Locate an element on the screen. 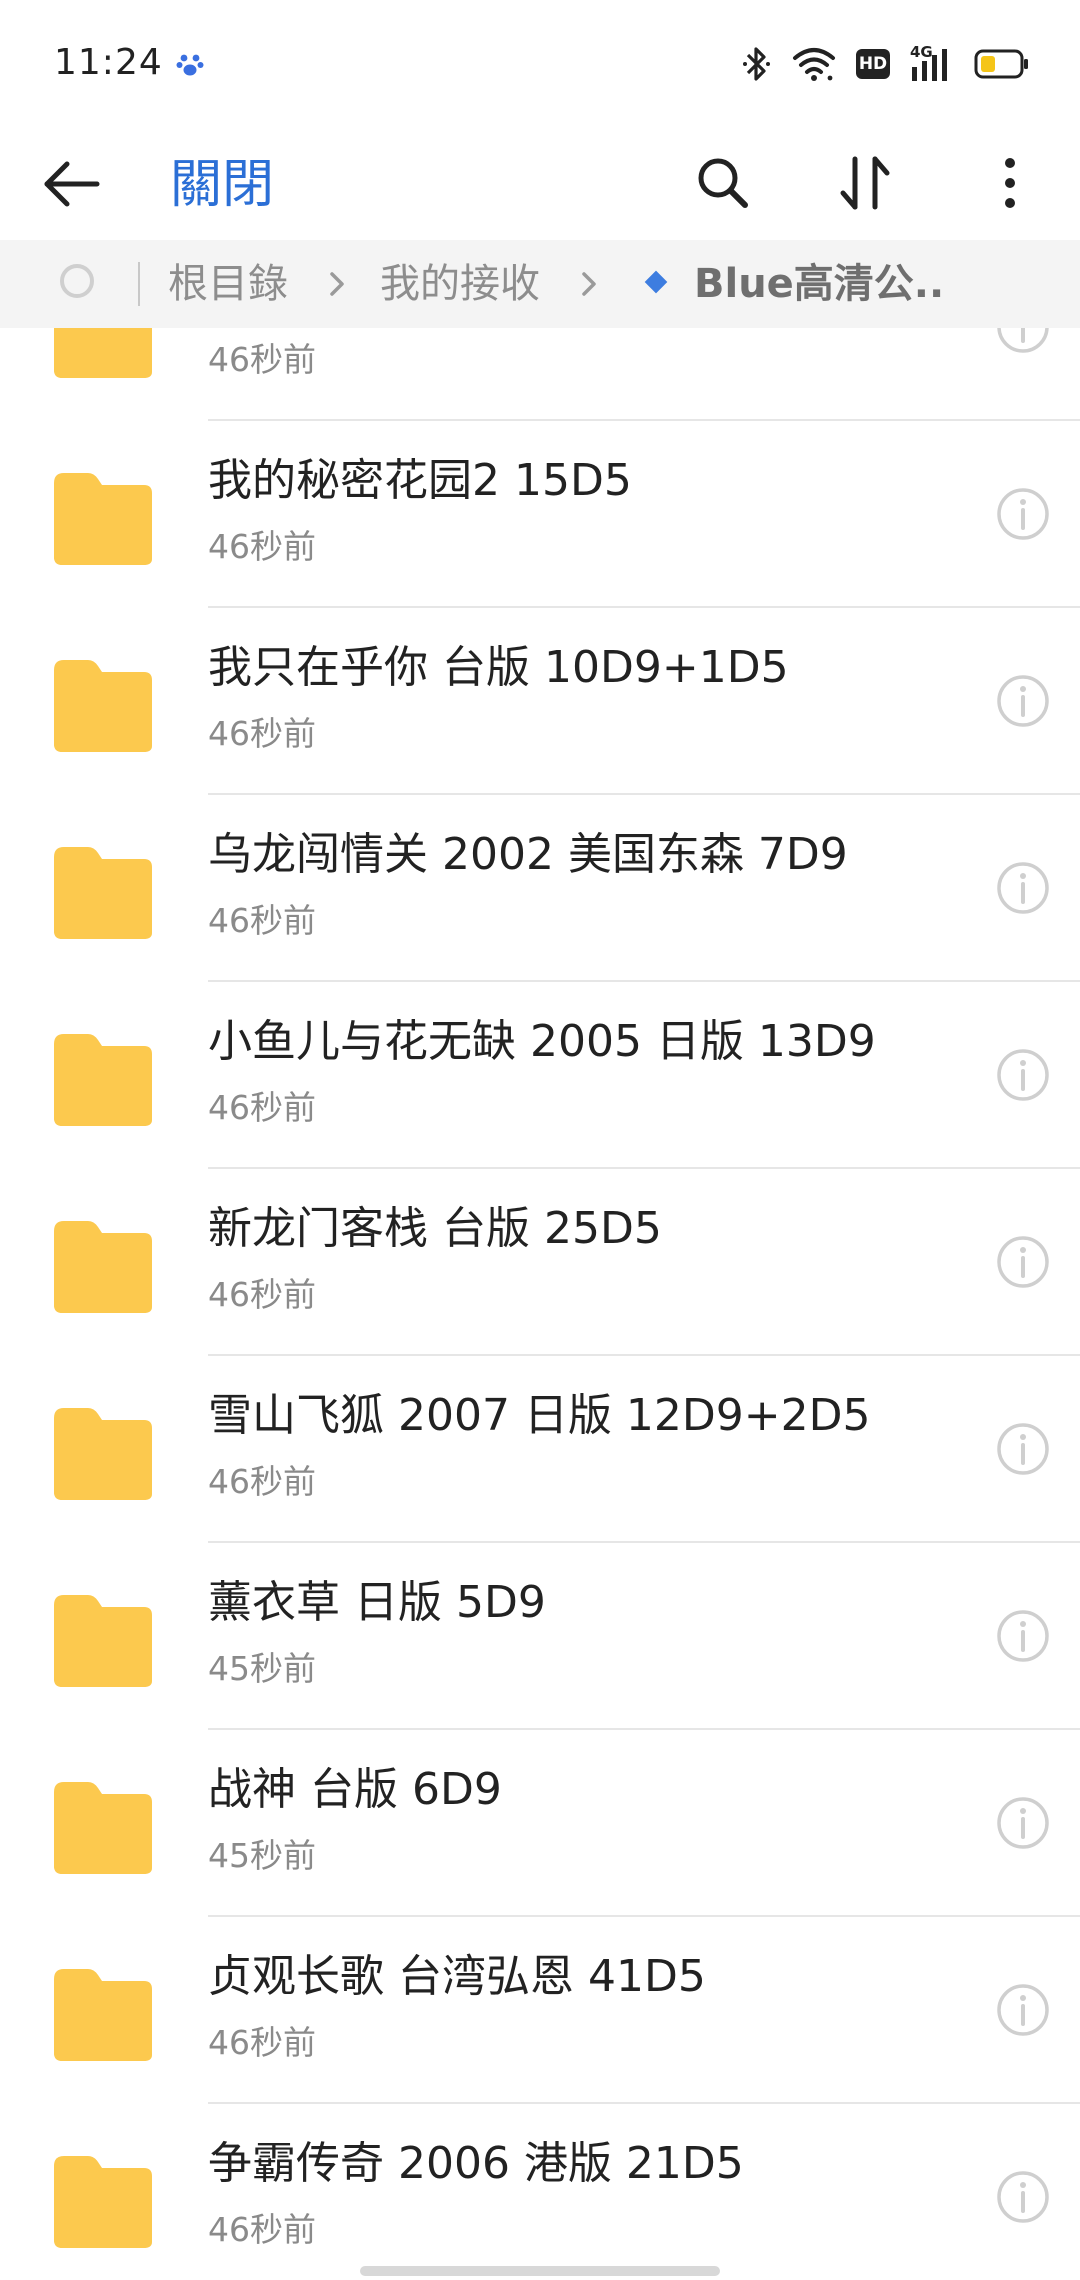  file-name: 争霸传奇 2006 港版 21D5 is located at coordinates (476, 2163).